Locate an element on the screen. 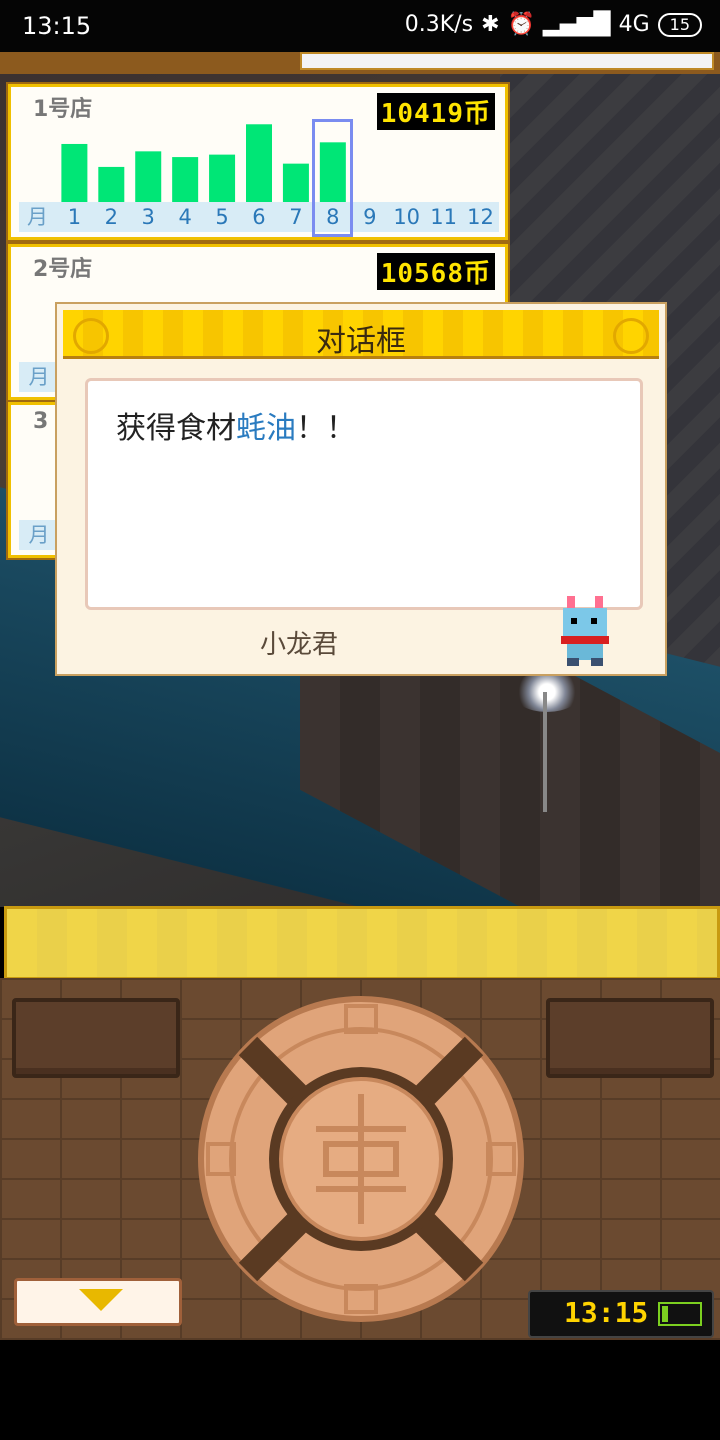 Image resolution: width=720 pixels, height=1440 pixels. dialog-header: 对话框 is located at coordinates (361, 334).